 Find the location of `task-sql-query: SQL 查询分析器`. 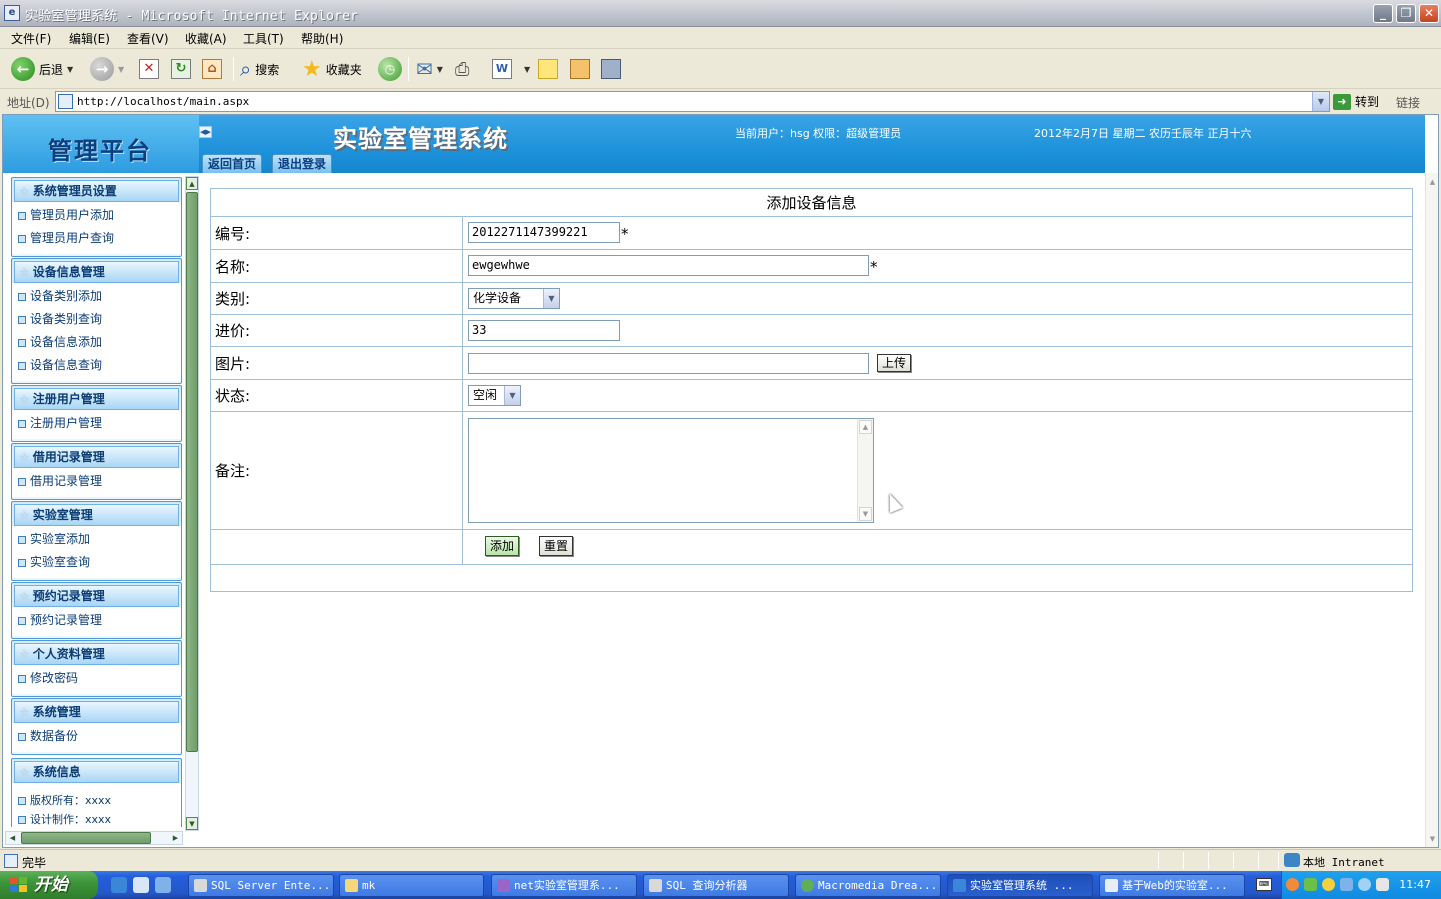

task-sql-query: SQL 查询分析器 is located at coordinates (716, 885).